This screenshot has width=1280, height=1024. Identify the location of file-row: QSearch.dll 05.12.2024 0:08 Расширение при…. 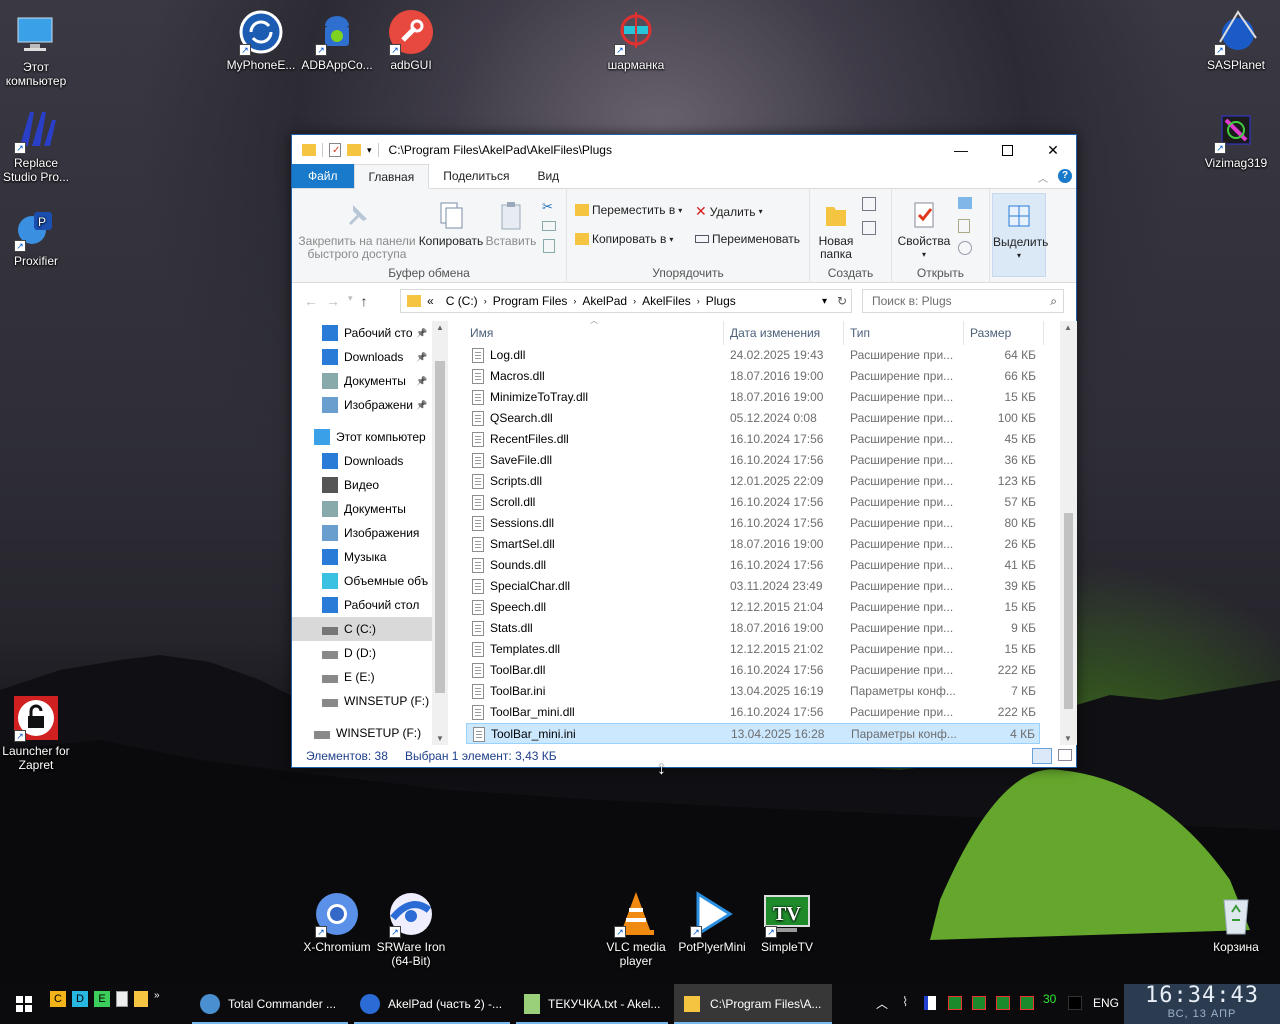
(753, 418).